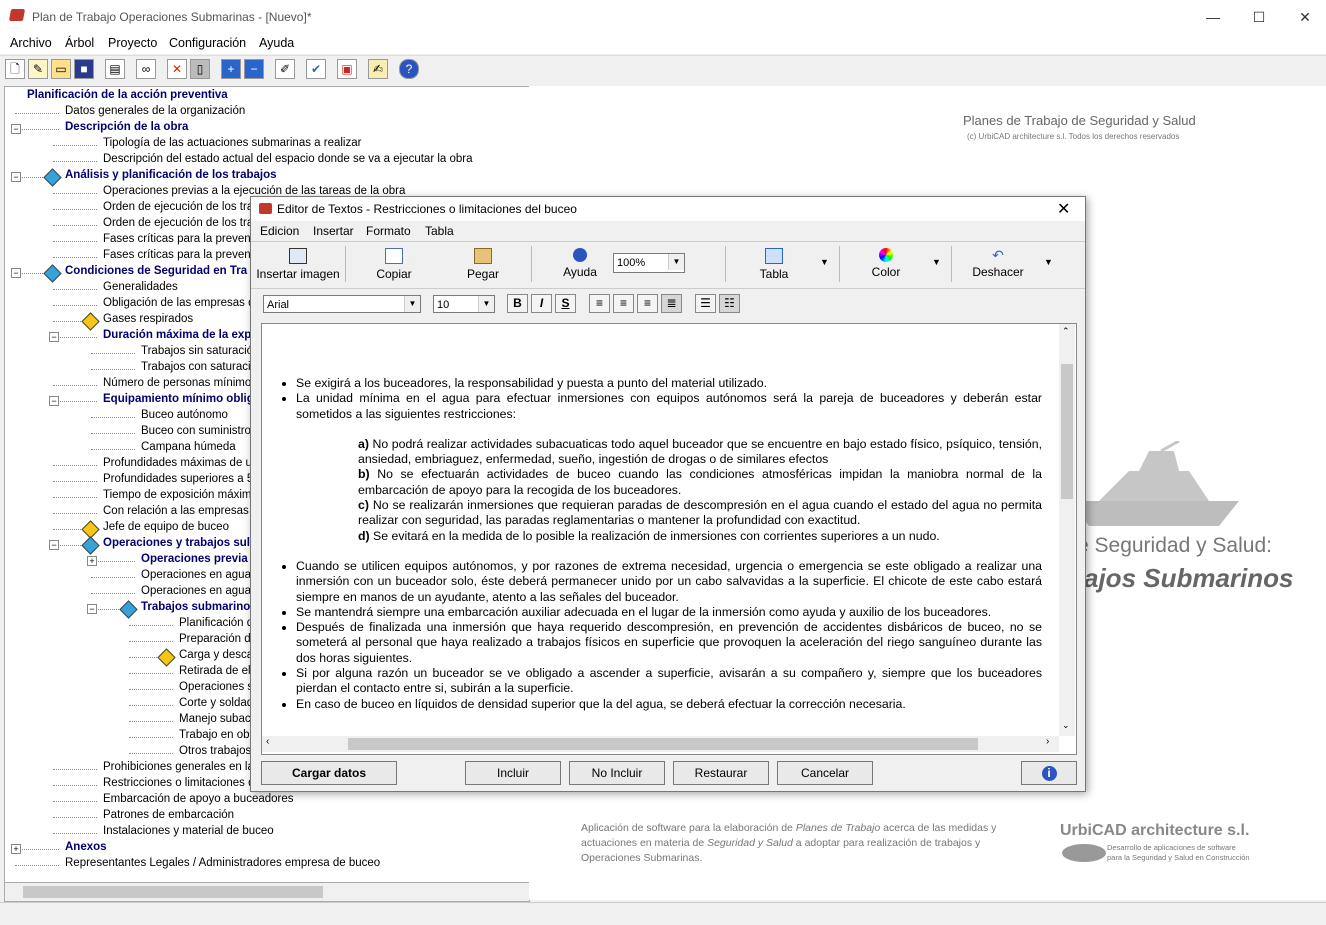 The width and height of the screenshot is (1326, 925). What do you see at coordinates (347, 69) in the screenshot?
I see `pdf-icon: ▣` at bounding box center [347, 69].